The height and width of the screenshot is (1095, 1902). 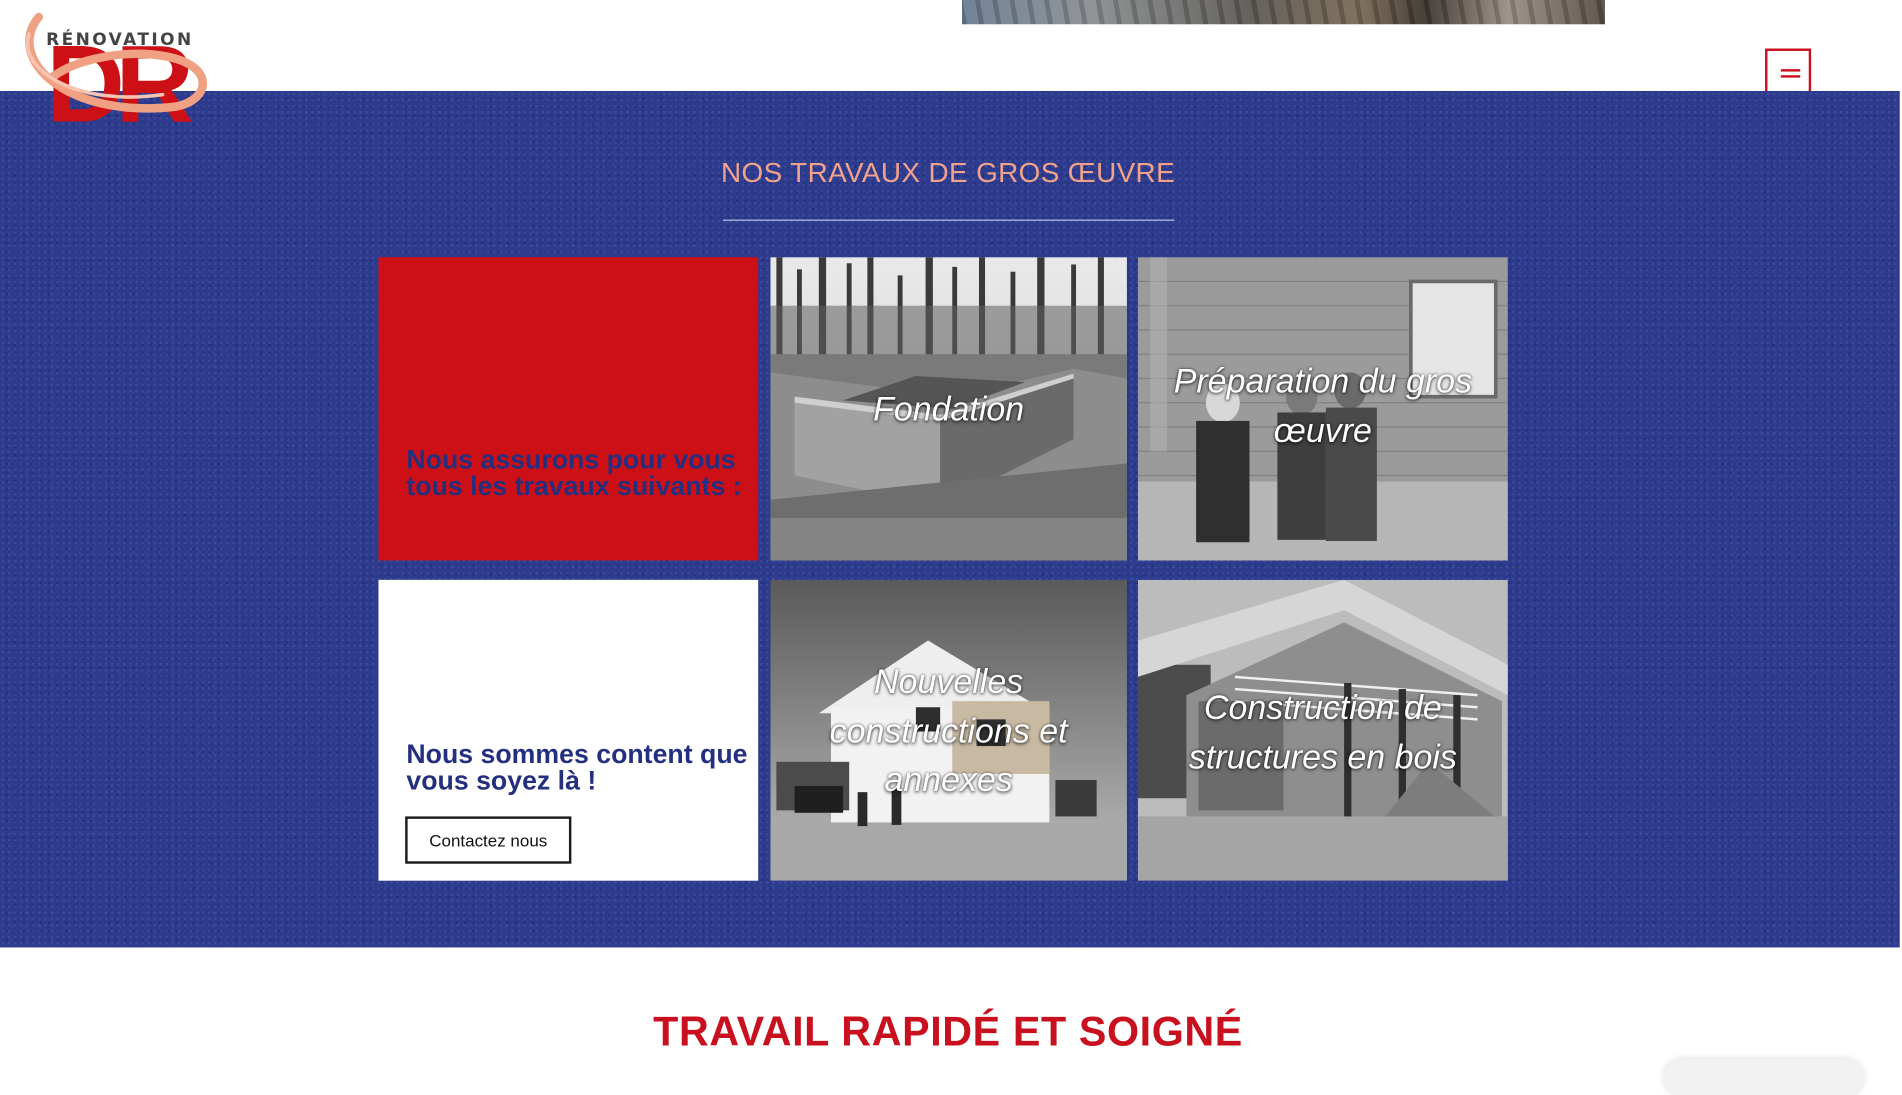 What do you see at coordinates (120, 40) in the screenshot?
I see `logo-wordmark: RÉNOVATION` at bounding box center [120, 40].